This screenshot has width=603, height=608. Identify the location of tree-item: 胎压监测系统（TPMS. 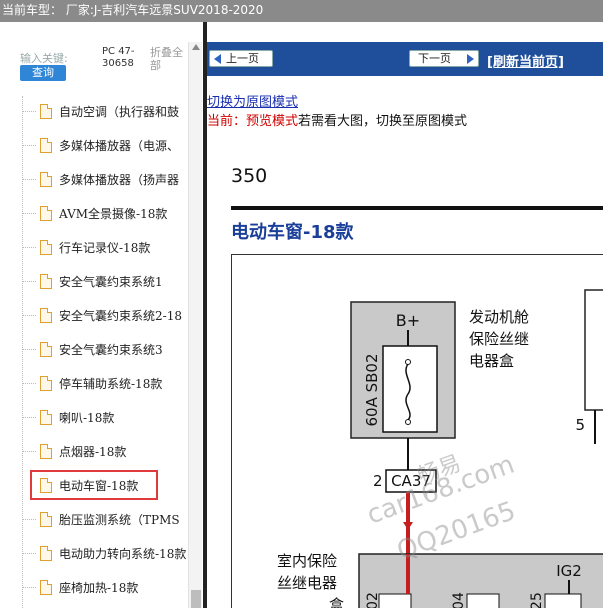
(106, 518).